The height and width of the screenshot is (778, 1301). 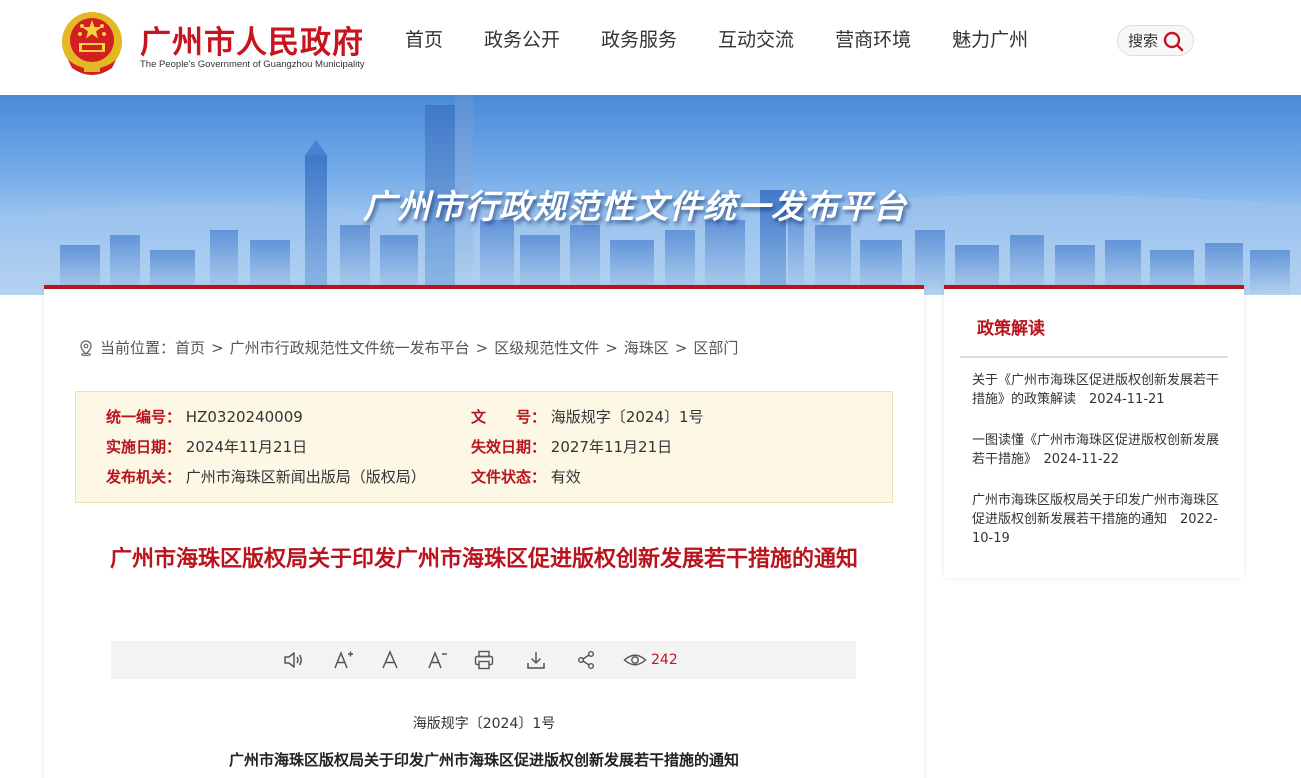 What do you see at coordinates (509, 477) in the screenshot?
I see `info-label: 文件状态：` at bounding box center [509, 477].